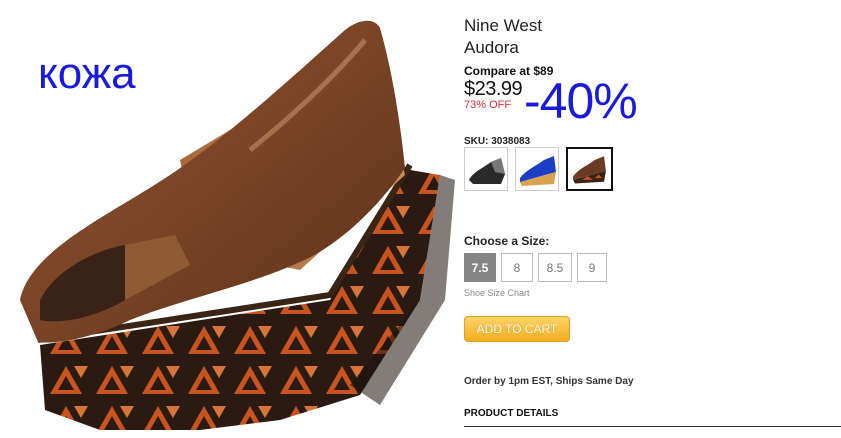 The height and width of the screenshot is (438, 841). What do you see at coordinates (592, 267) in the screenshot?
I see `size-option-9: 9` at bounding box center [592, 267].